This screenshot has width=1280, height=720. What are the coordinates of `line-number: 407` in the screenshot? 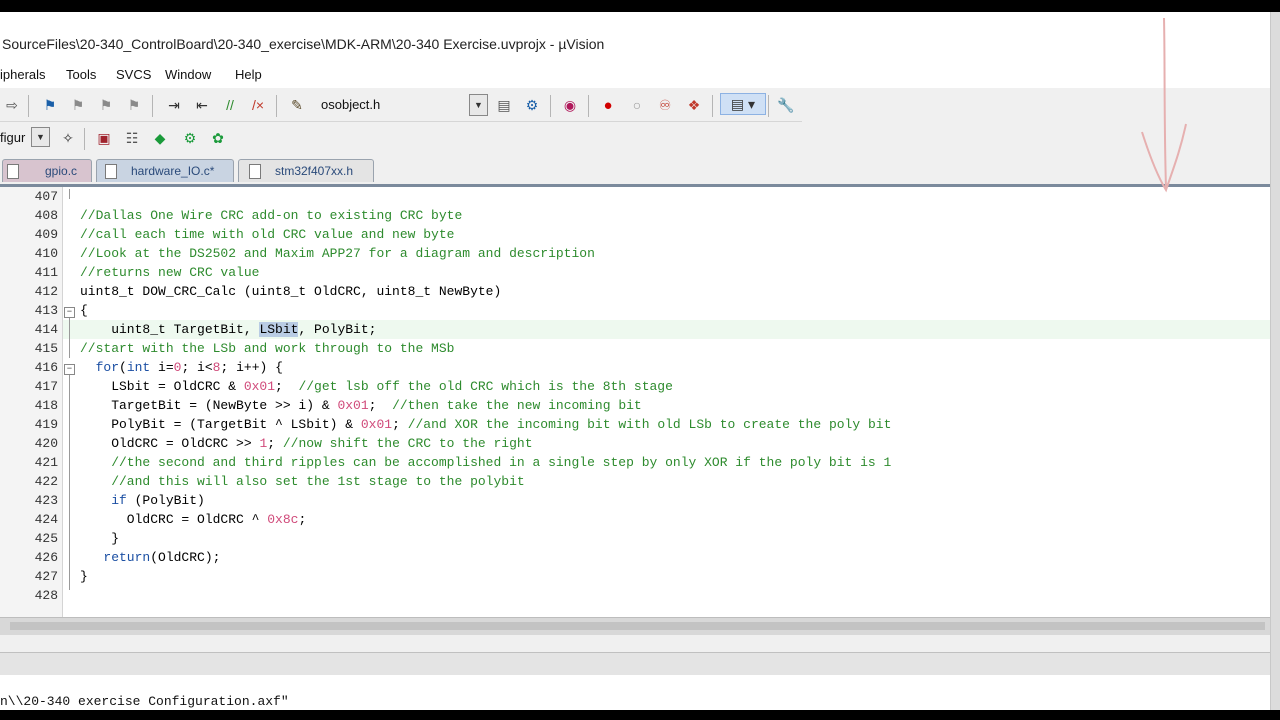 It's located at (46, 196).